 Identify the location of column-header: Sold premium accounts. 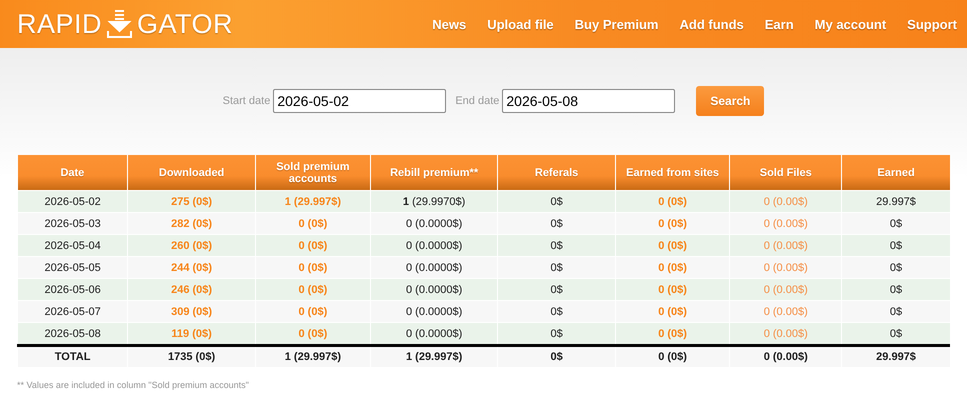
(312, 172).